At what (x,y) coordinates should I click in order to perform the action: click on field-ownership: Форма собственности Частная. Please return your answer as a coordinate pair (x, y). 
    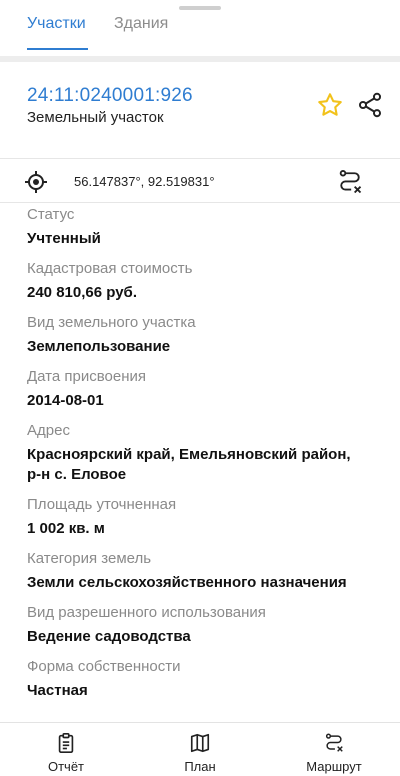
    Looking at the image, I should click on (207, 679).